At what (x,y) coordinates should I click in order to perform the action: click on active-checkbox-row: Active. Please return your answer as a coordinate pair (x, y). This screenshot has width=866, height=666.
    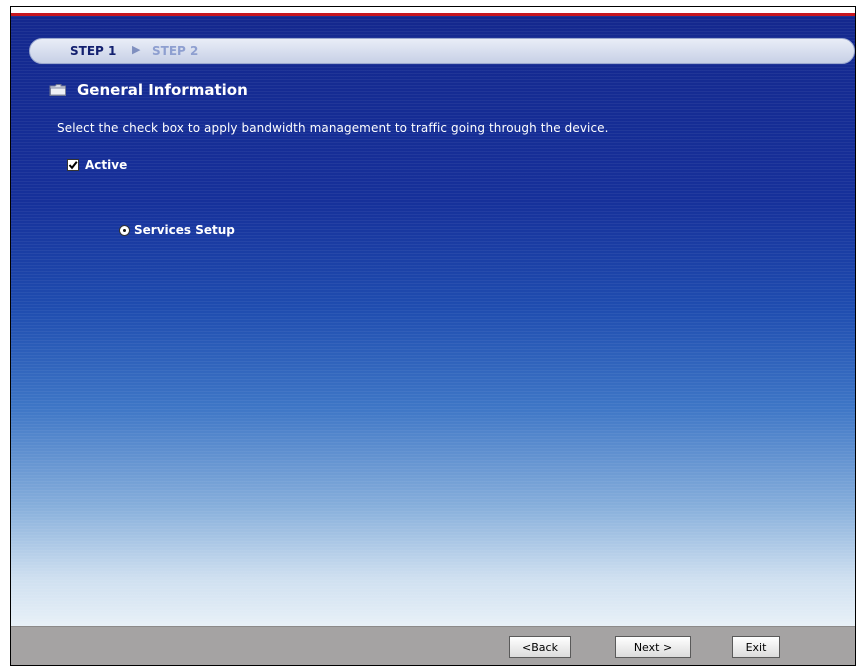
    Looking at the image, I should click on (97, 165).